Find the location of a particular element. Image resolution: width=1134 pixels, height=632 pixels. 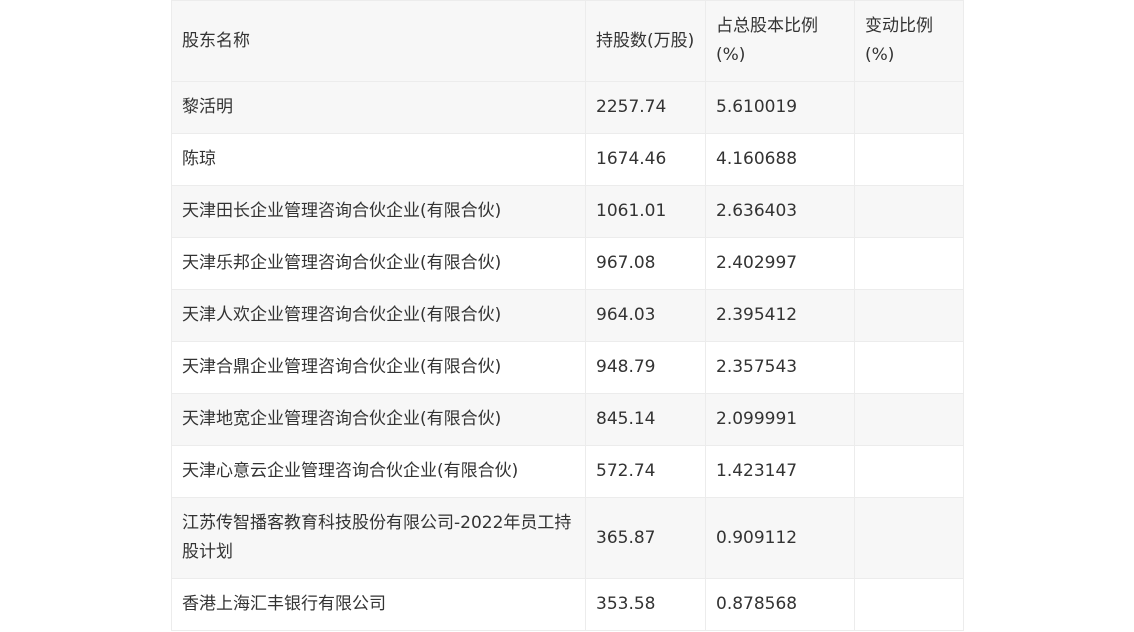

cell-name: 天津心意云企业管理咨询合伙企业(有限合伙) is located at coordinates (378, 471).